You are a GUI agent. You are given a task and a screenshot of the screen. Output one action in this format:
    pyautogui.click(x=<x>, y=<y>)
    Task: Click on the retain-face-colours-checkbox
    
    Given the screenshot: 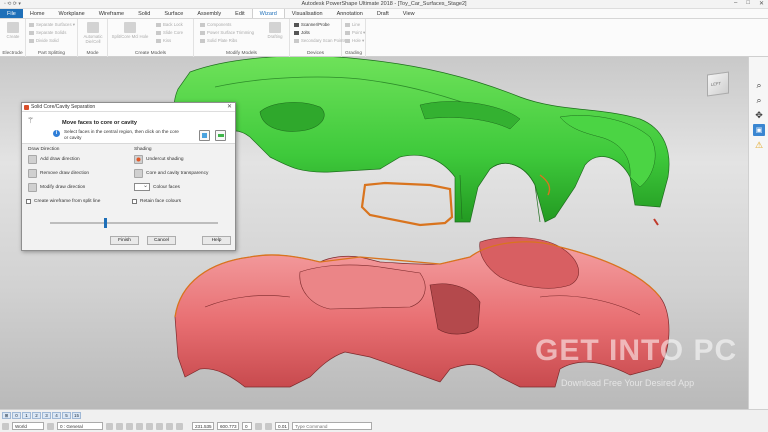 What is the action you would take?
    pyautogui.click(x=134, y=201)
    